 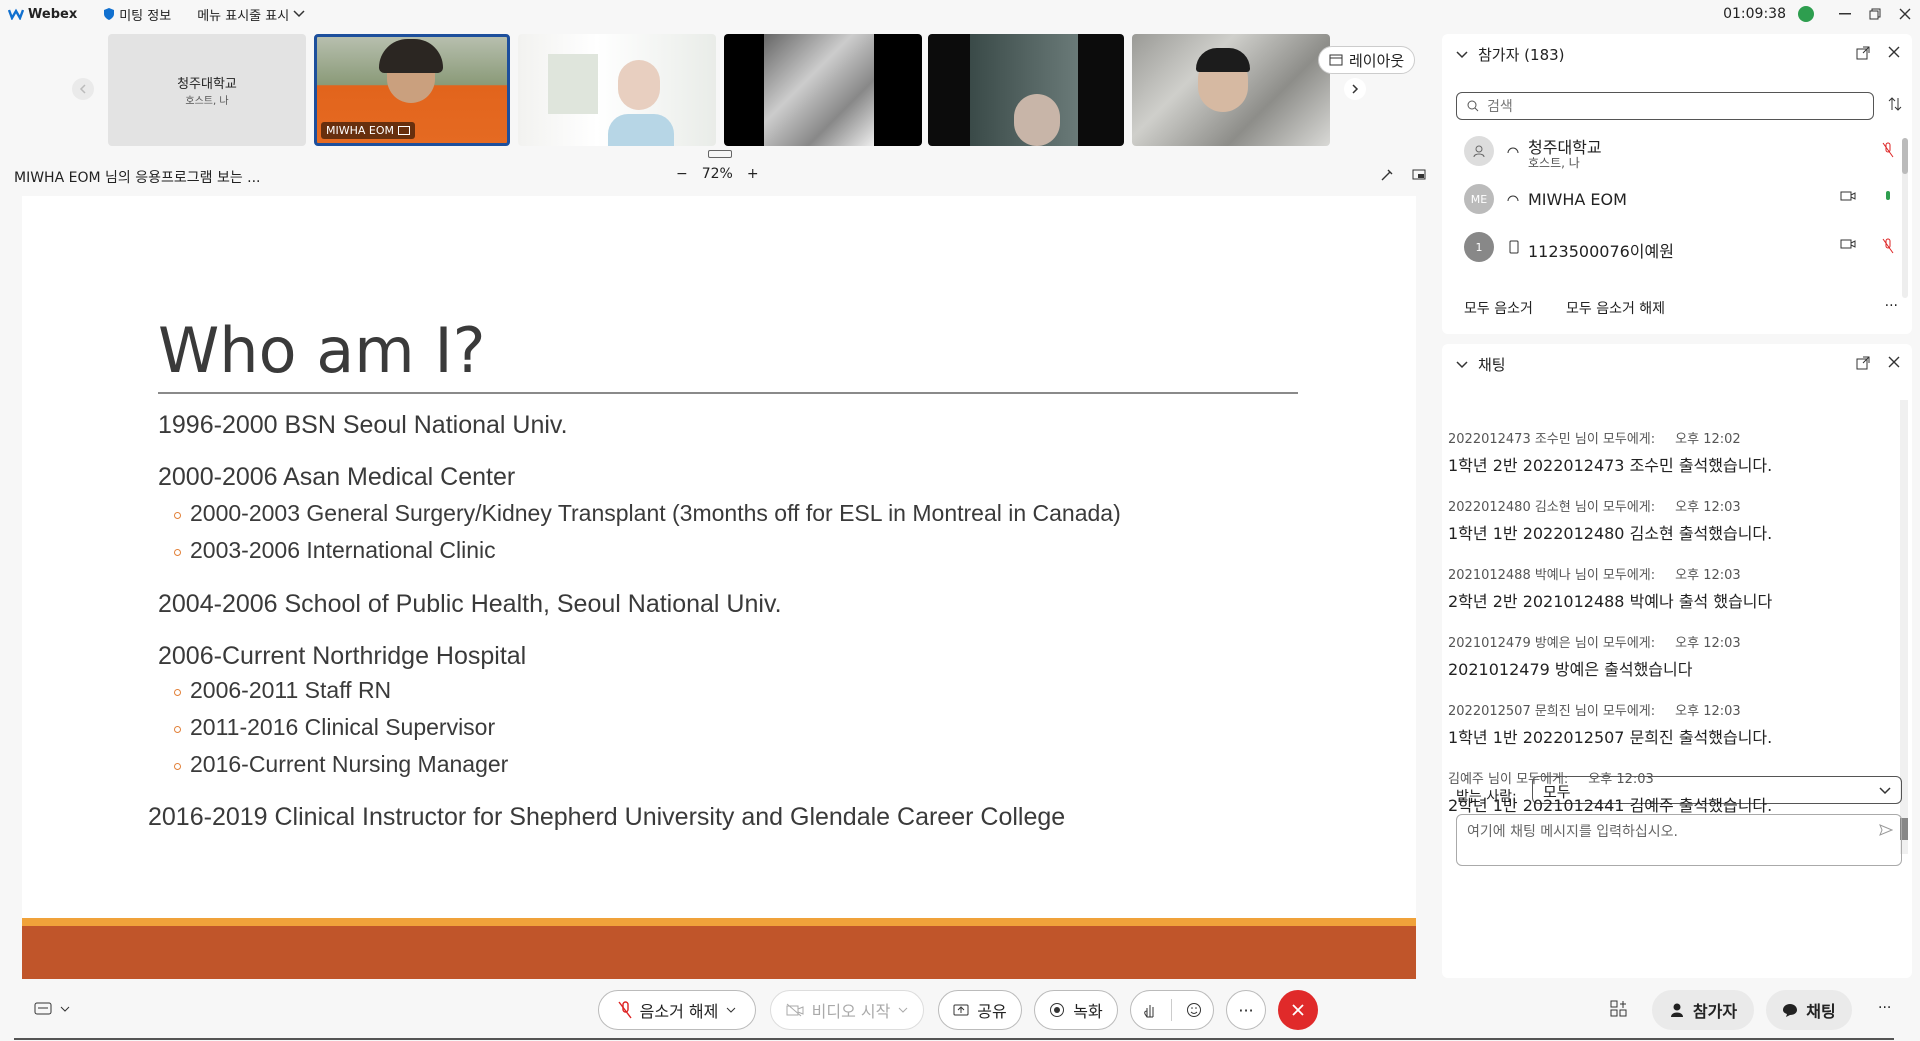 I want to click on leave-meeting-button, so click(x=1298, y=1010).